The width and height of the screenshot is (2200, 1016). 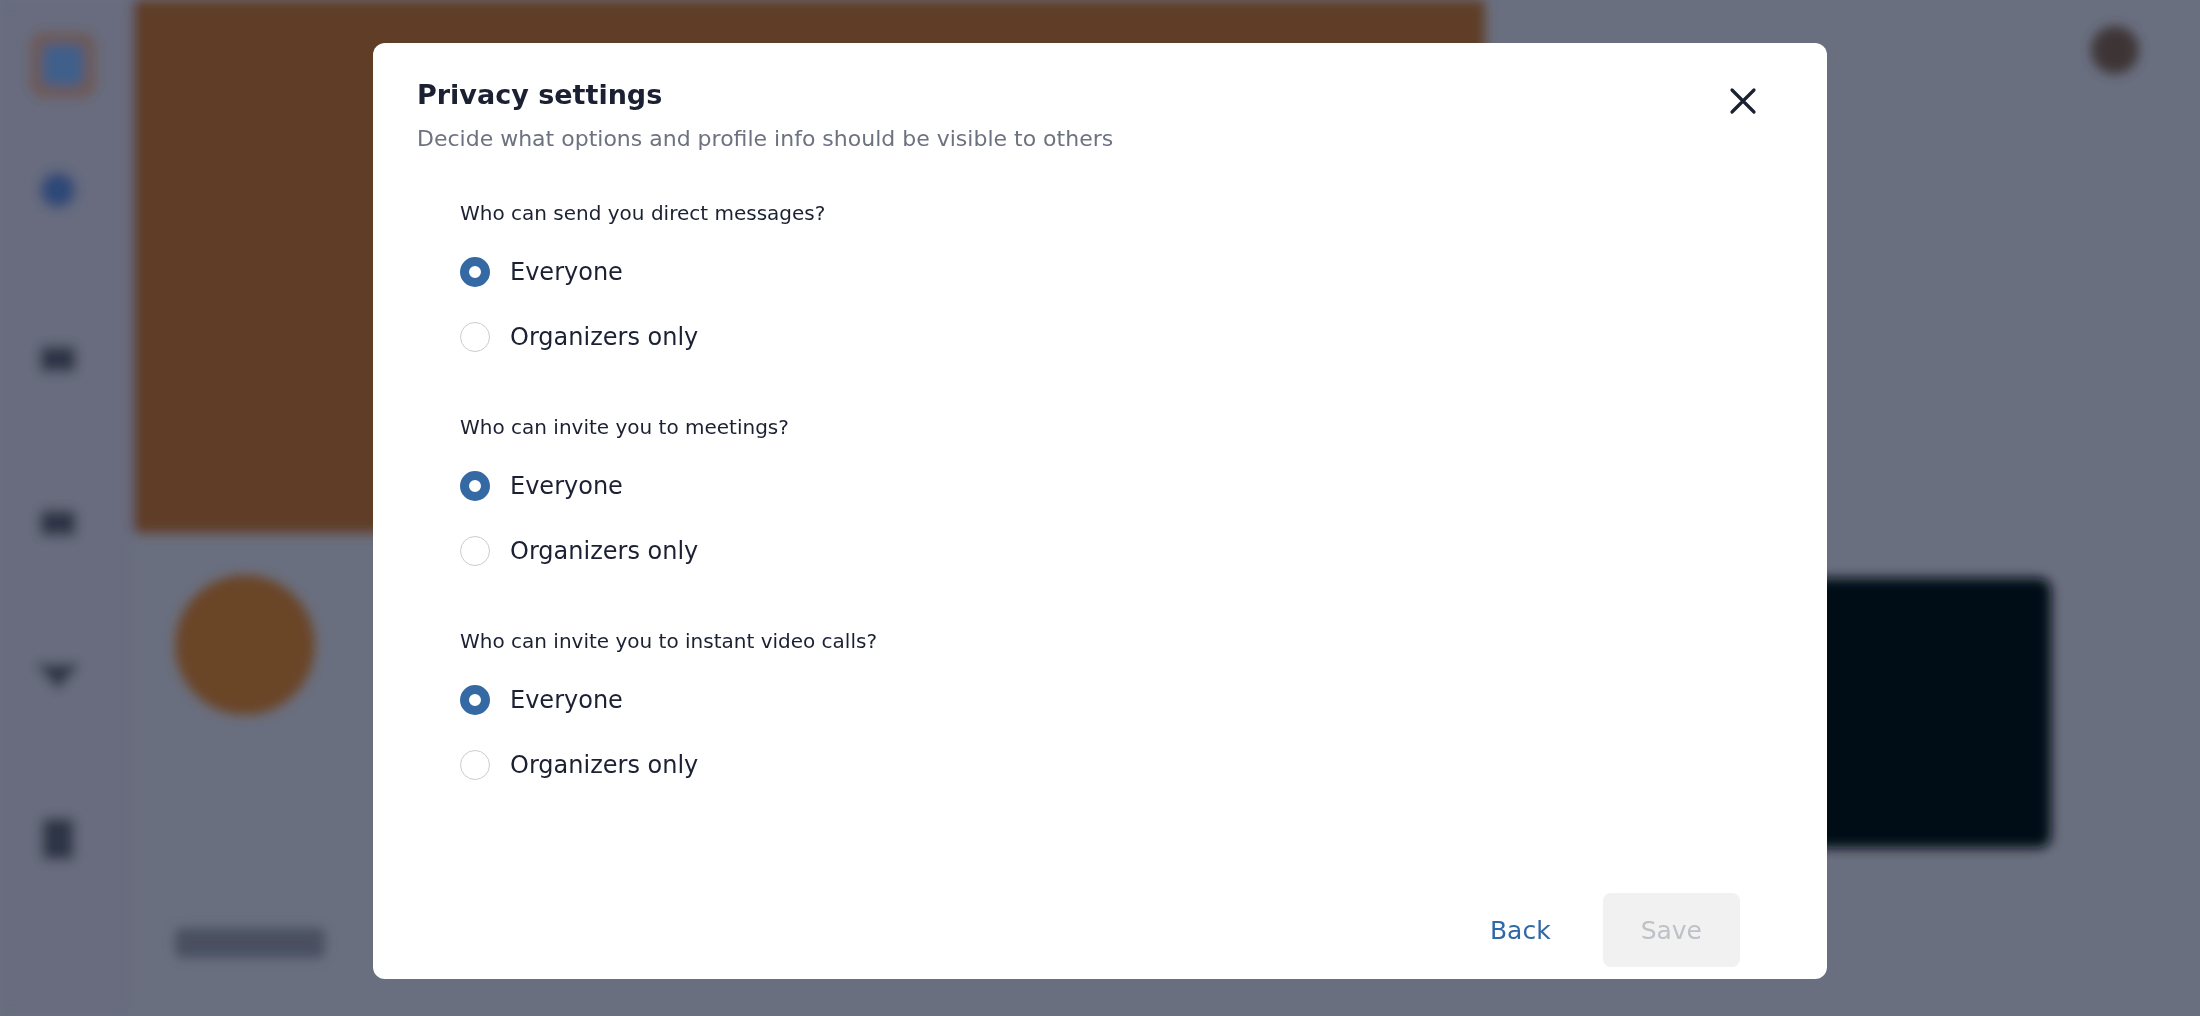 I want to click on question-label: Who can invite you to meetings?, so click(x=625, y=427).